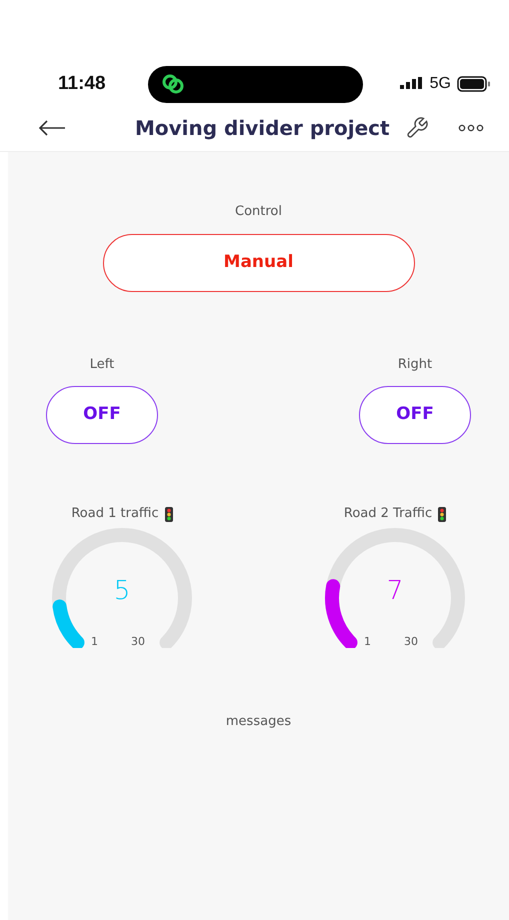 This screenshot has height=920, width=509. Describe the element at coordinates (259, 722) in the screenshot. I see `messages-label: messages` at that location.